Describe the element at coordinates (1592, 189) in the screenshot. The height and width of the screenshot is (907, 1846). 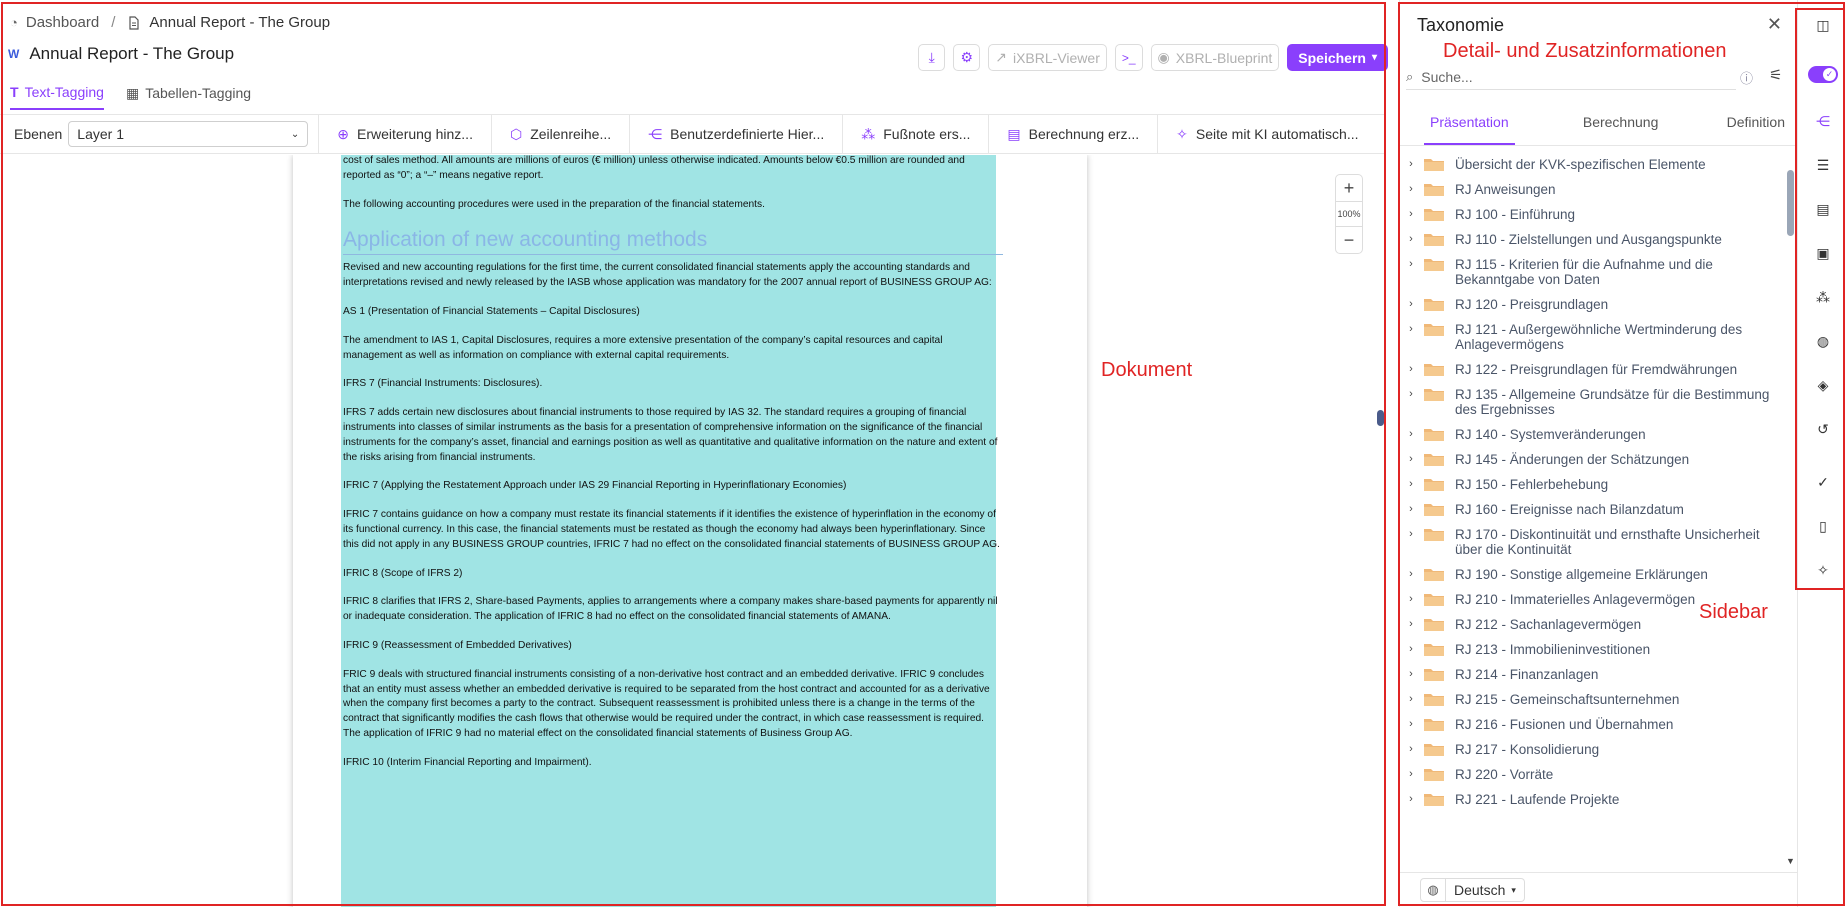
I see `tree-item: › RJ Anweisungen` at that location.